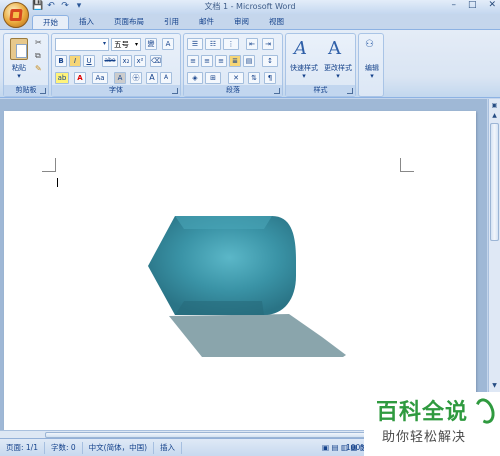  Describe the element at coordinates (494, 264) in the screenshot. I see `vertical-scrollbar: ▣ ▲ ▼ ⇞ ● ⇟` at that location.